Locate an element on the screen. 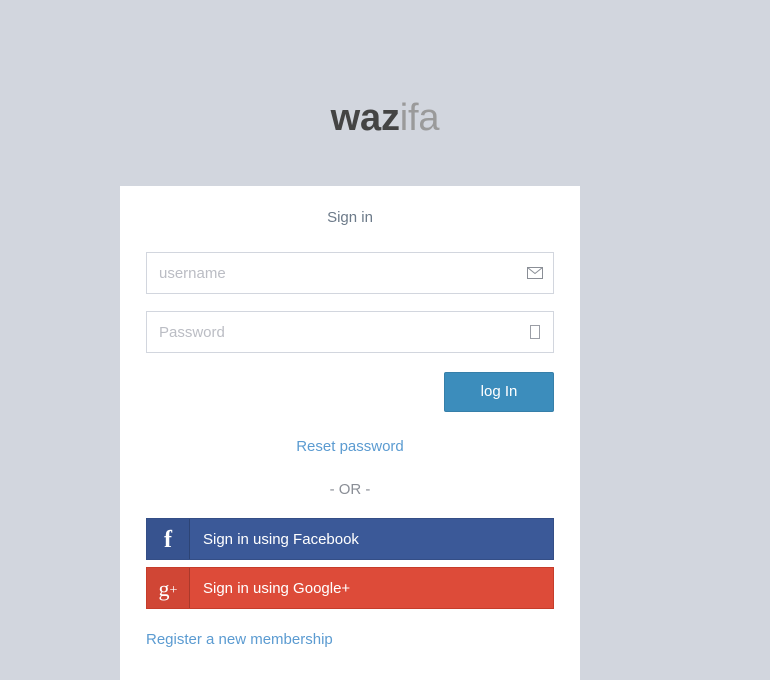 The width and height of the screenshot is (770, 680). google-plus-icon-plus: + is located at coordinates (173, 590).